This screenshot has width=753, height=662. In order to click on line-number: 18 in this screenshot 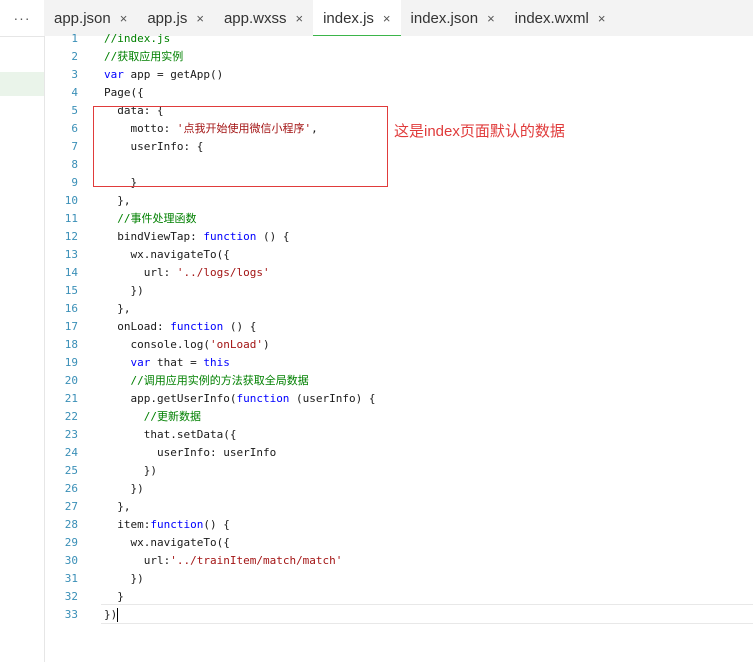, I will do `click(71, 344)`.